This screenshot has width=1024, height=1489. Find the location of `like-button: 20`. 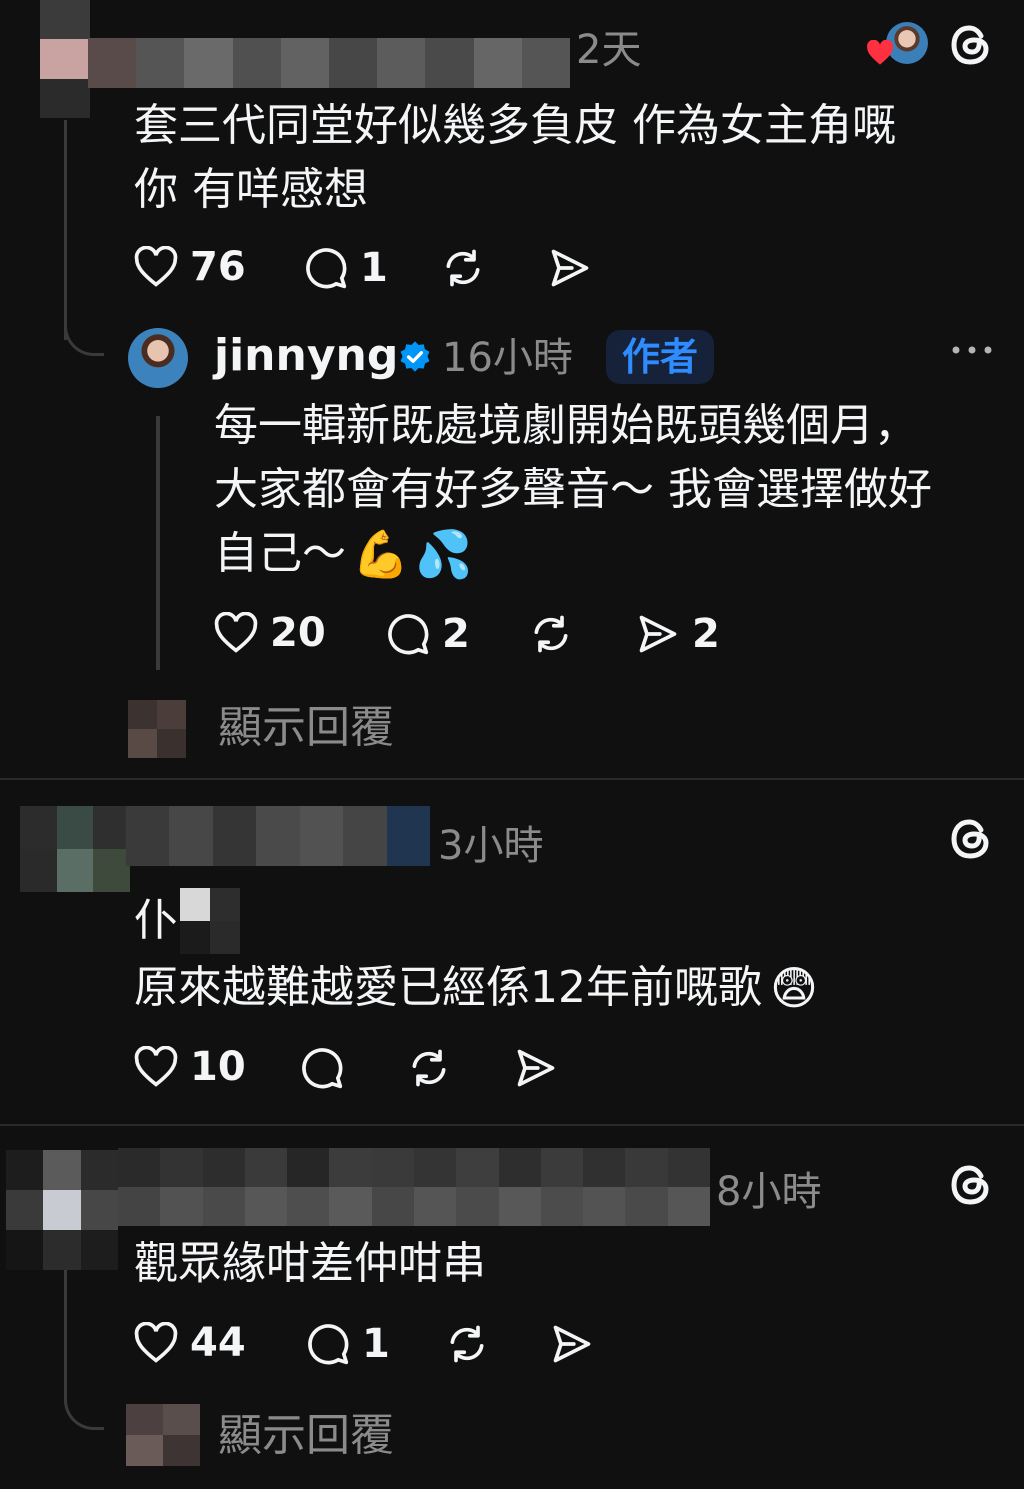

like-button: 20 is located at coordinates (270, 633).